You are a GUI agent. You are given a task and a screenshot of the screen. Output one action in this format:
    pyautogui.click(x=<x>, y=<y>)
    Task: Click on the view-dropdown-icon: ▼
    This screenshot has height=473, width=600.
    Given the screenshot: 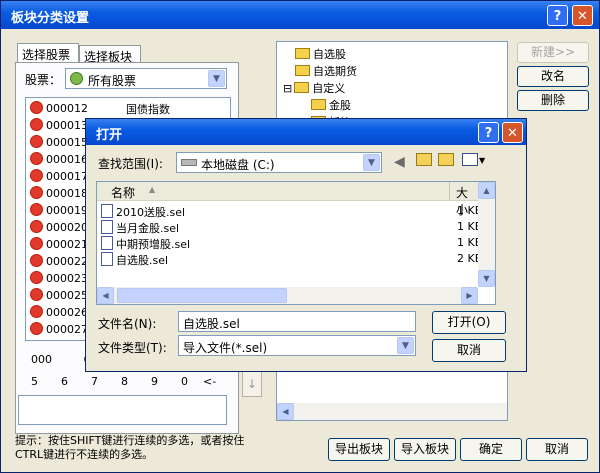 What is the action you would take?
    pyautogui.click(x=482, y=160)
    